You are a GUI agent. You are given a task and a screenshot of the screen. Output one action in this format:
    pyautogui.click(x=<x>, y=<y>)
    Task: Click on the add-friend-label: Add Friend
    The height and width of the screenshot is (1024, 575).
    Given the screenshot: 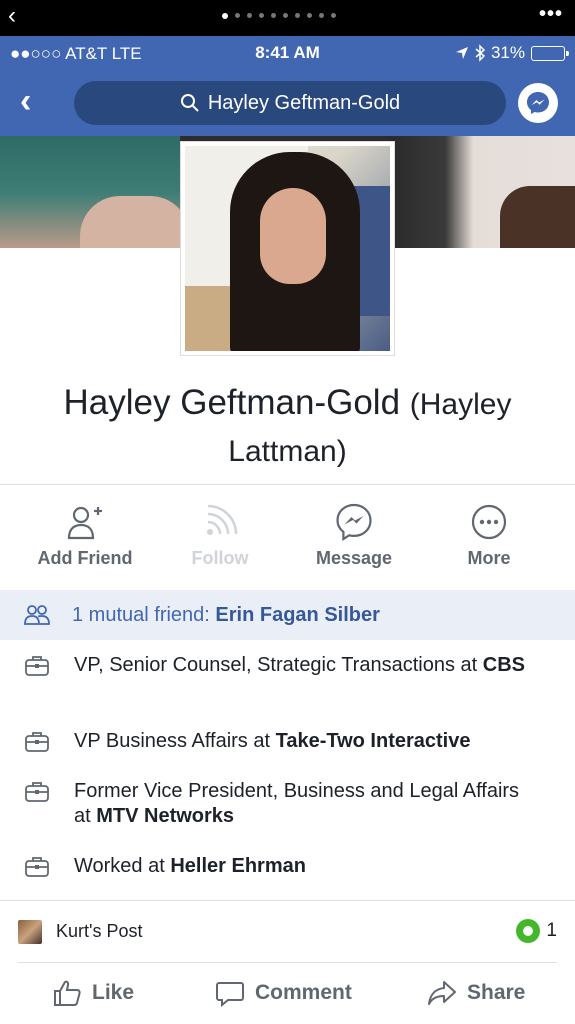 What is the action you would take?
    pyautogui.click(x=85, y=558)
    